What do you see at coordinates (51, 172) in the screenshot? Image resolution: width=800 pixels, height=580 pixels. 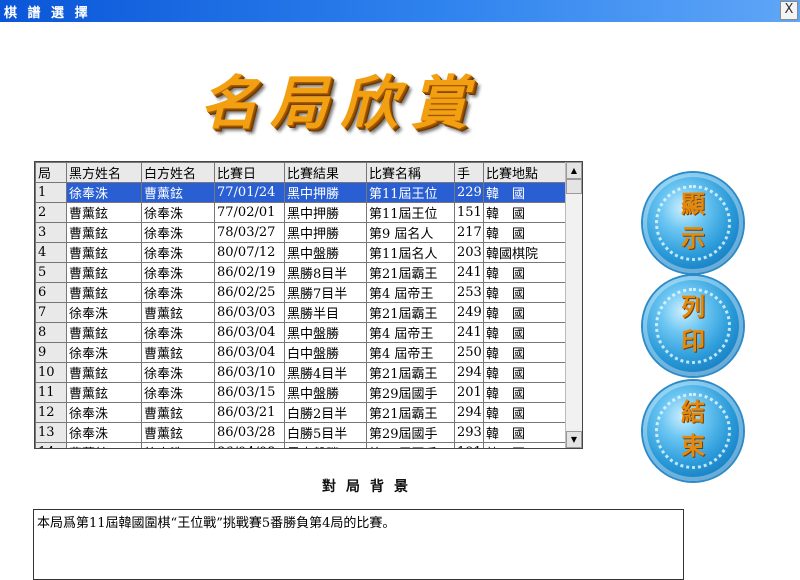 I see `col-header-game-no: 局` at bounding box center [51, 172].